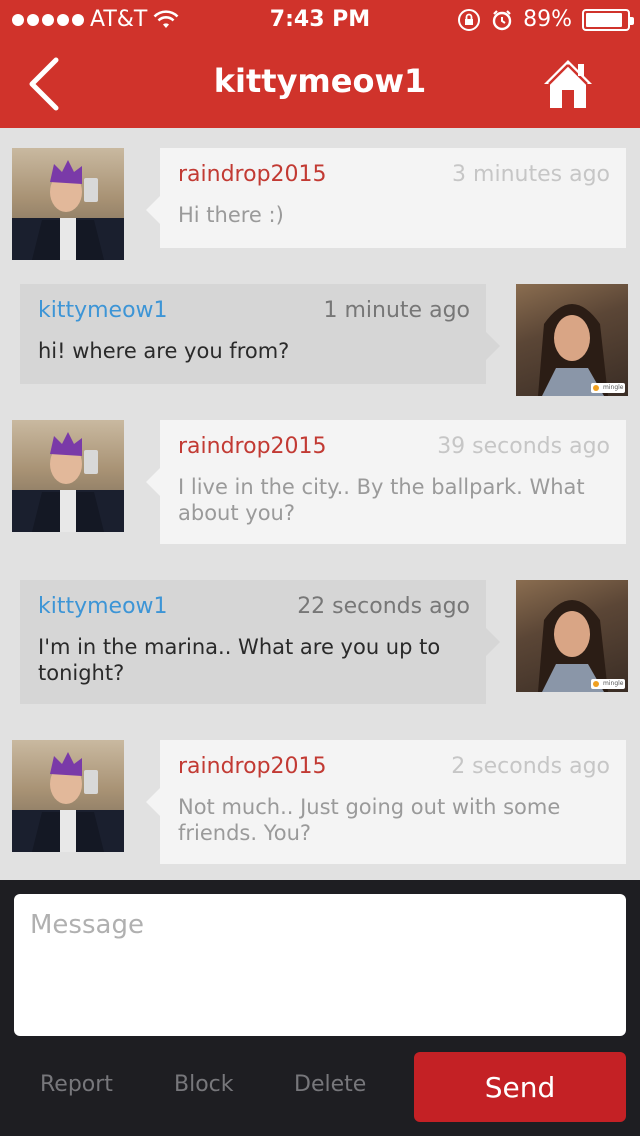  I want to click on message-text: hi! where are you from?, so click(164, 351).